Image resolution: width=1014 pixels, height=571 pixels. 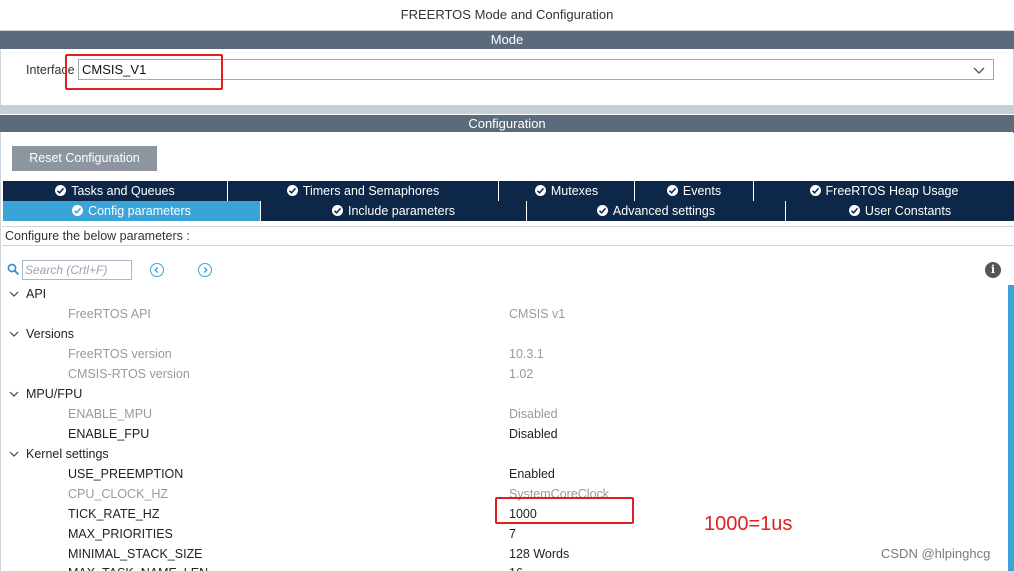 I want to click on tab-label: Include parameters, so click(x=401, y=211).